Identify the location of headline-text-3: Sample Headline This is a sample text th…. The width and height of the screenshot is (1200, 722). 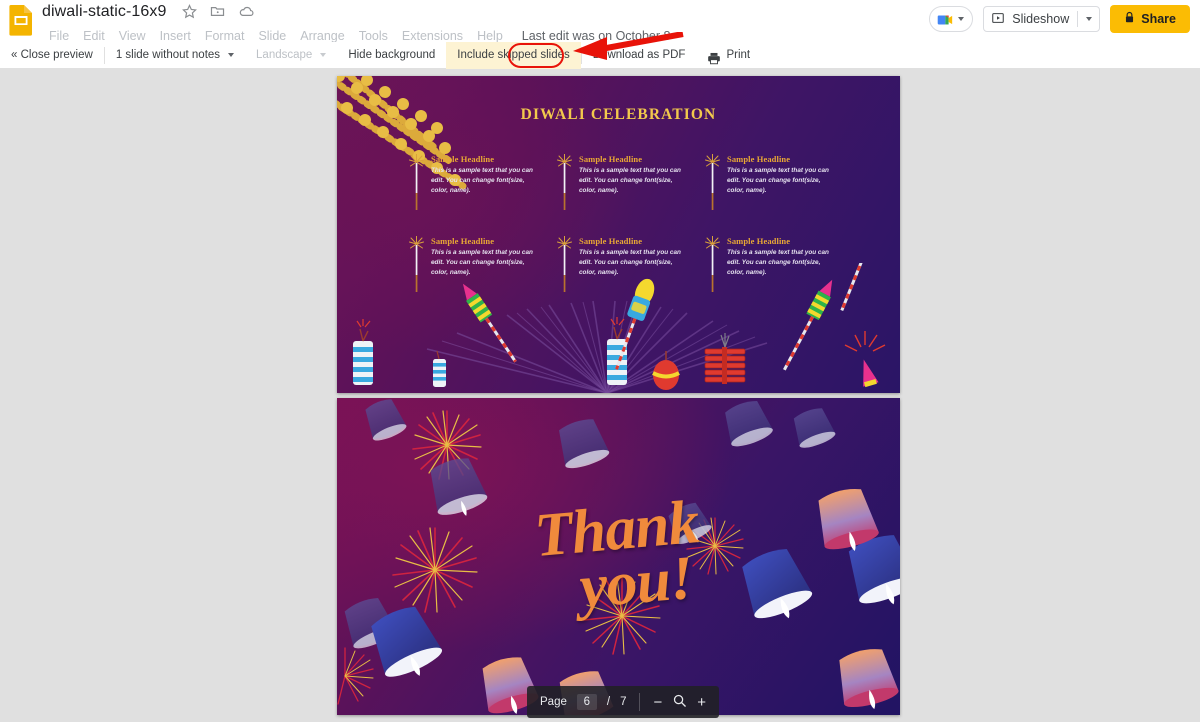
(783, 182).